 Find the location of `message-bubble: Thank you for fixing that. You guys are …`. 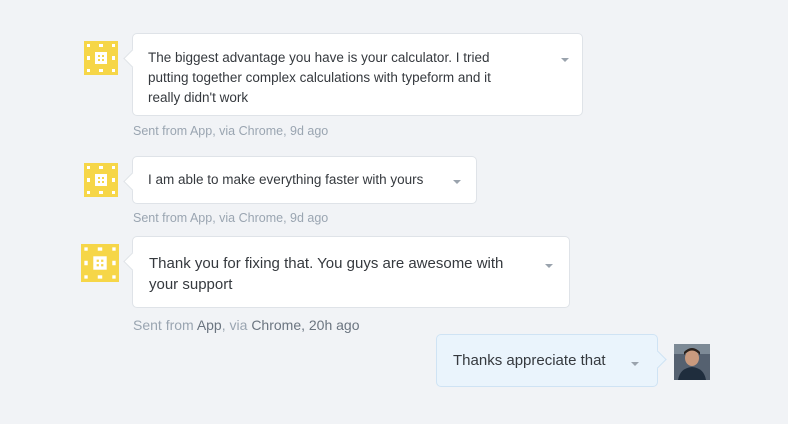

message-bubble: Thank you for fixing that. You guys are … is located at coordinates (351, 272).